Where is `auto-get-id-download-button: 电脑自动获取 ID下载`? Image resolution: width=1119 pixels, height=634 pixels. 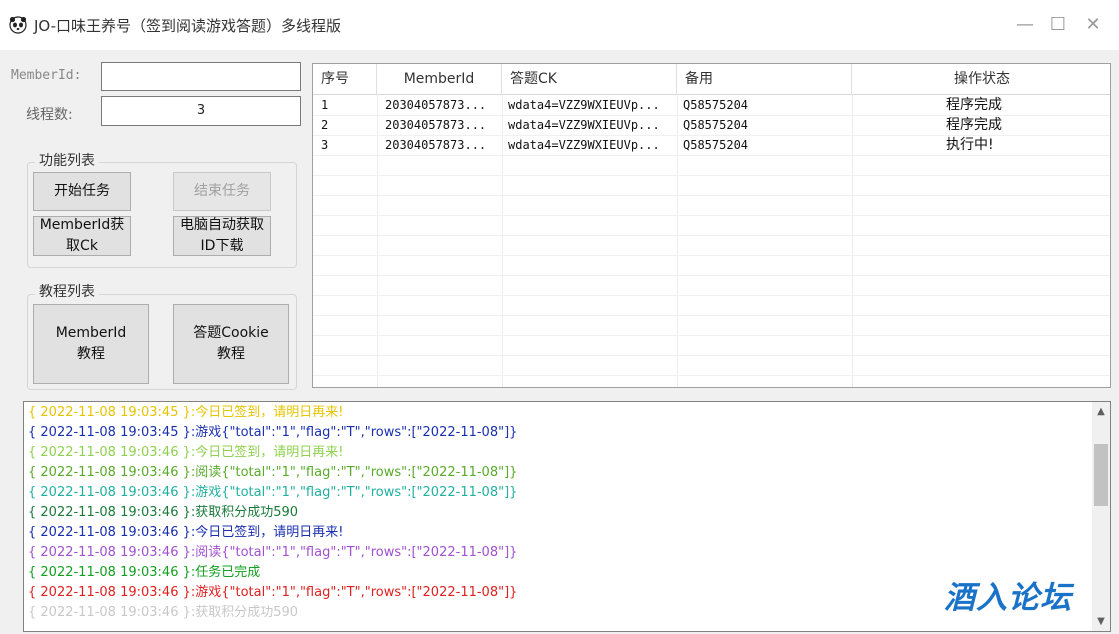 auto-get-id-download-button: 电脑自动获取 ID下载 is located at coordinates (222, 236).